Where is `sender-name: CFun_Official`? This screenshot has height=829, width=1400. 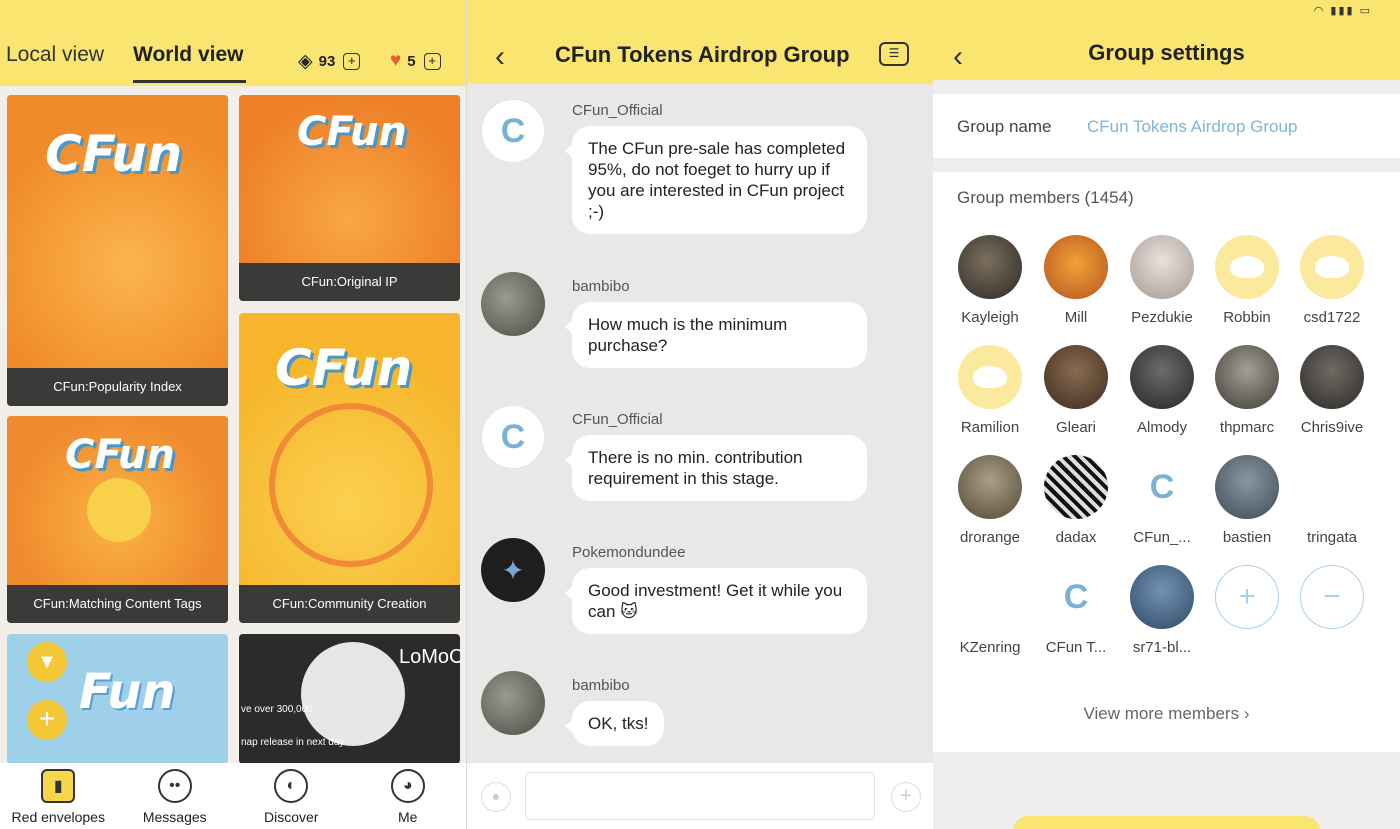
sender-name: CFun_Official is located at coordinates (617, 419).